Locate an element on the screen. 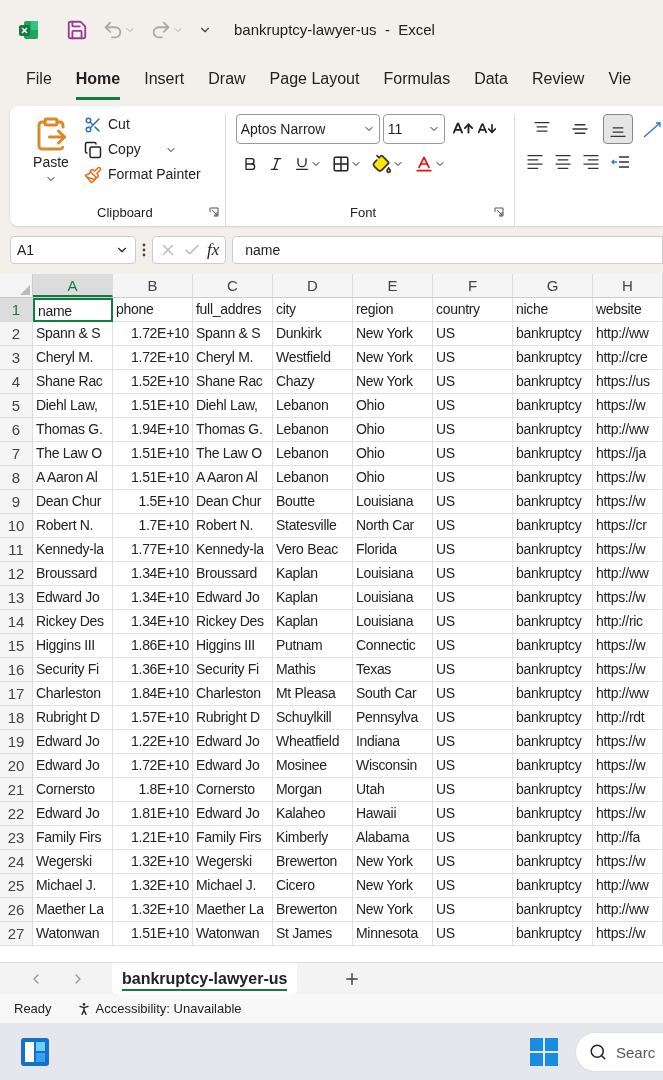 Image resolution: width=663 pixels, height=1080 pixels. table-cell: Kimberly is located at coordinates (313, 838).